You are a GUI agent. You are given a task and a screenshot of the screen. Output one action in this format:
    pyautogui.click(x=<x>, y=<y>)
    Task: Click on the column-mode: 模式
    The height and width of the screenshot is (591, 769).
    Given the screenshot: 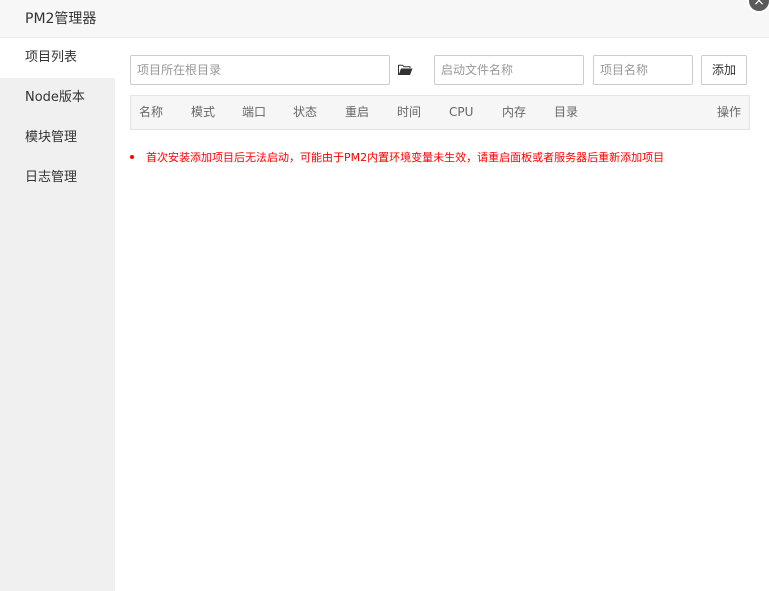 What is the action you would take?
    pyautogui.click(x=203, y=112)
    